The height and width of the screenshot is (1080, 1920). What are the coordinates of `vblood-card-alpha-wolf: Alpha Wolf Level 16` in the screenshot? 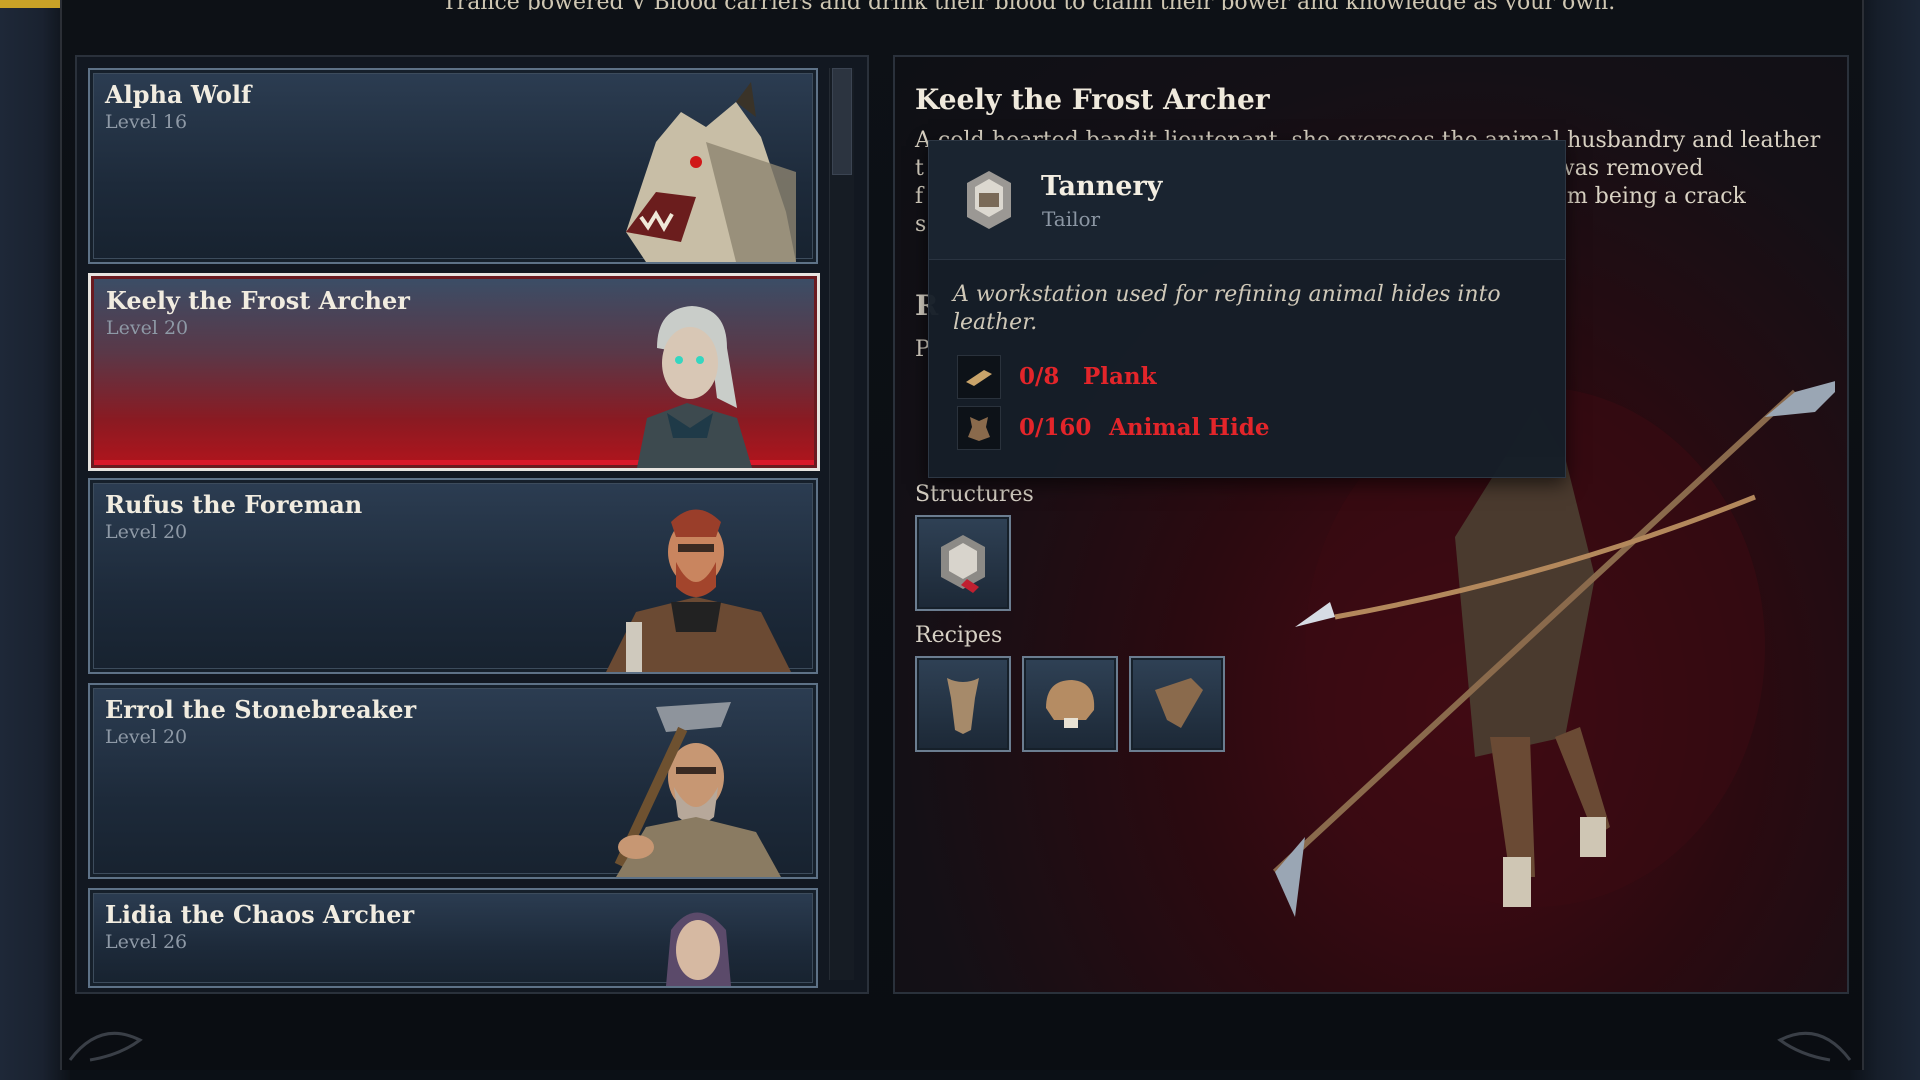 It's located at (453, 166).